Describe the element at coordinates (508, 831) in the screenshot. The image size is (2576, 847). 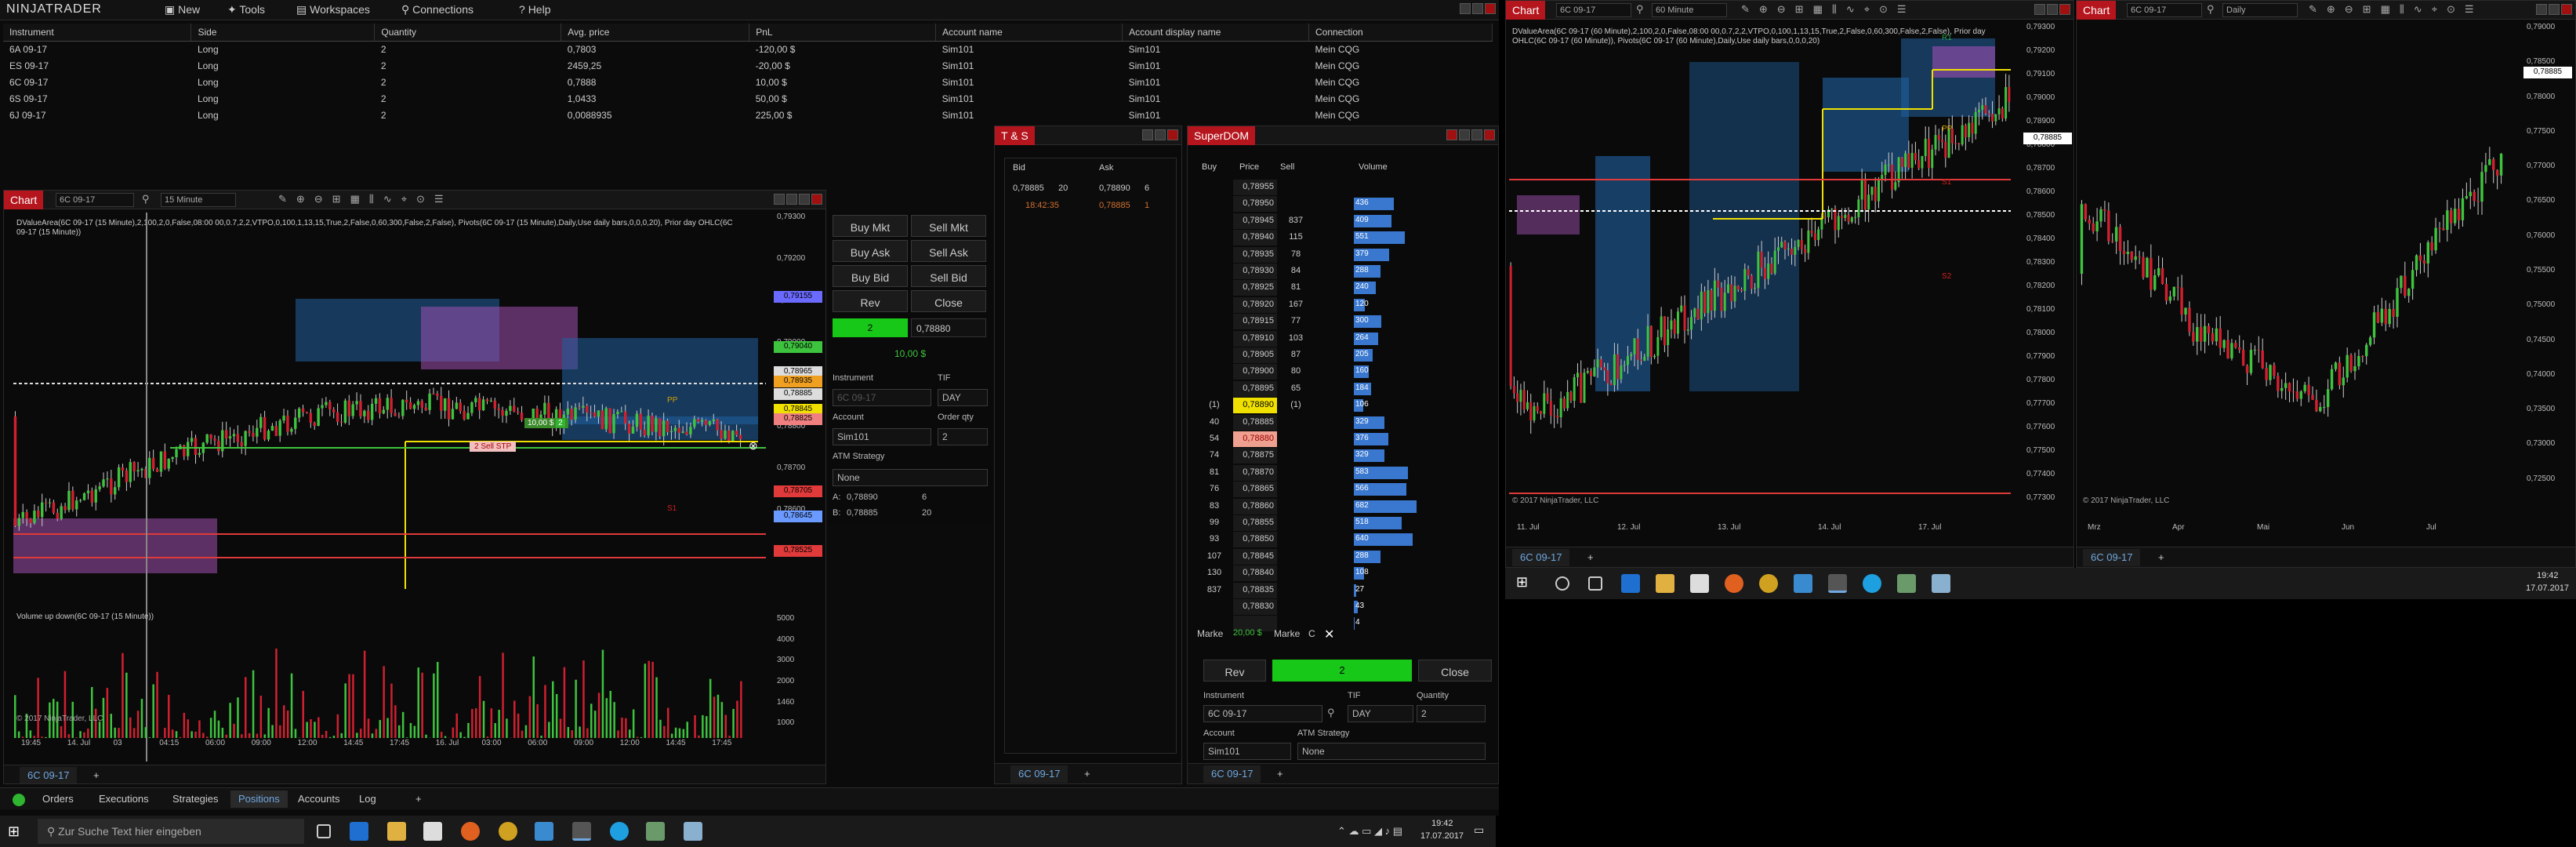
I see `chrome-icon` at that location.